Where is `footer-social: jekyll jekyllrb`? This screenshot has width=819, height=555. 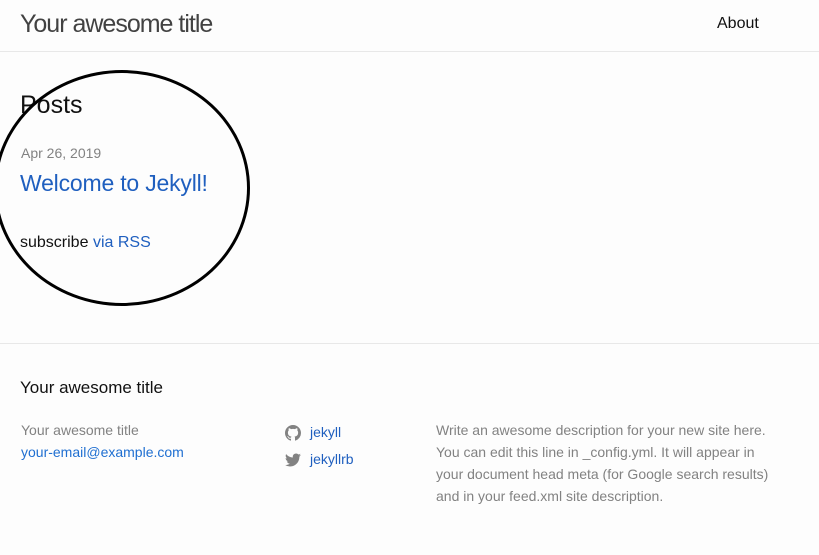 footer-social: jekyll jekyllrb is located at coordinates (319, 446).